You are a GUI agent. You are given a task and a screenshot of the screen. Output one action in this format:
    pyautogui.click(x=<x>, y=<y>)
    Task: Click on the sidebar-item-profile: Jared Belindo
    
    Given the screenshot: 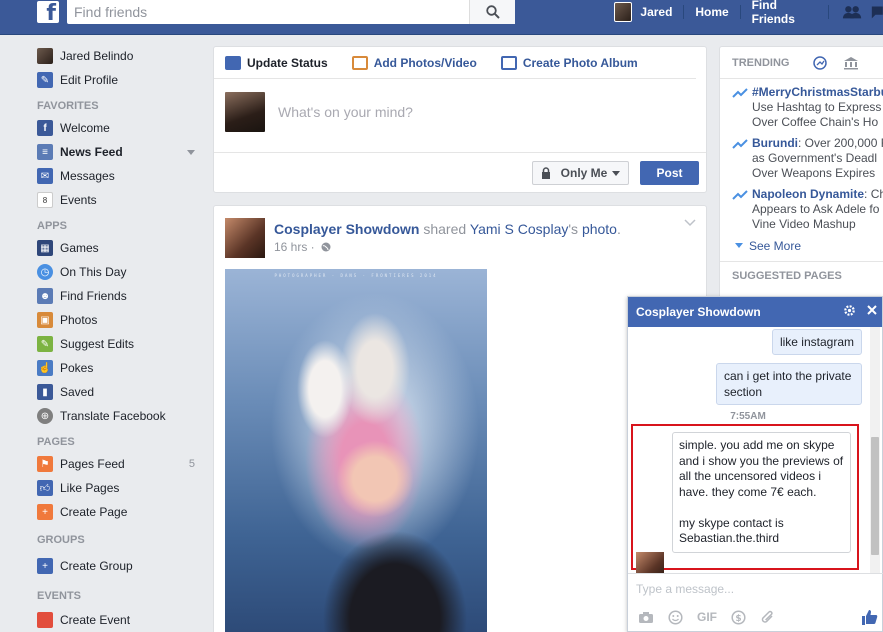 What is the action you would take?
    pyautogui.click(x=120, y=56)
    